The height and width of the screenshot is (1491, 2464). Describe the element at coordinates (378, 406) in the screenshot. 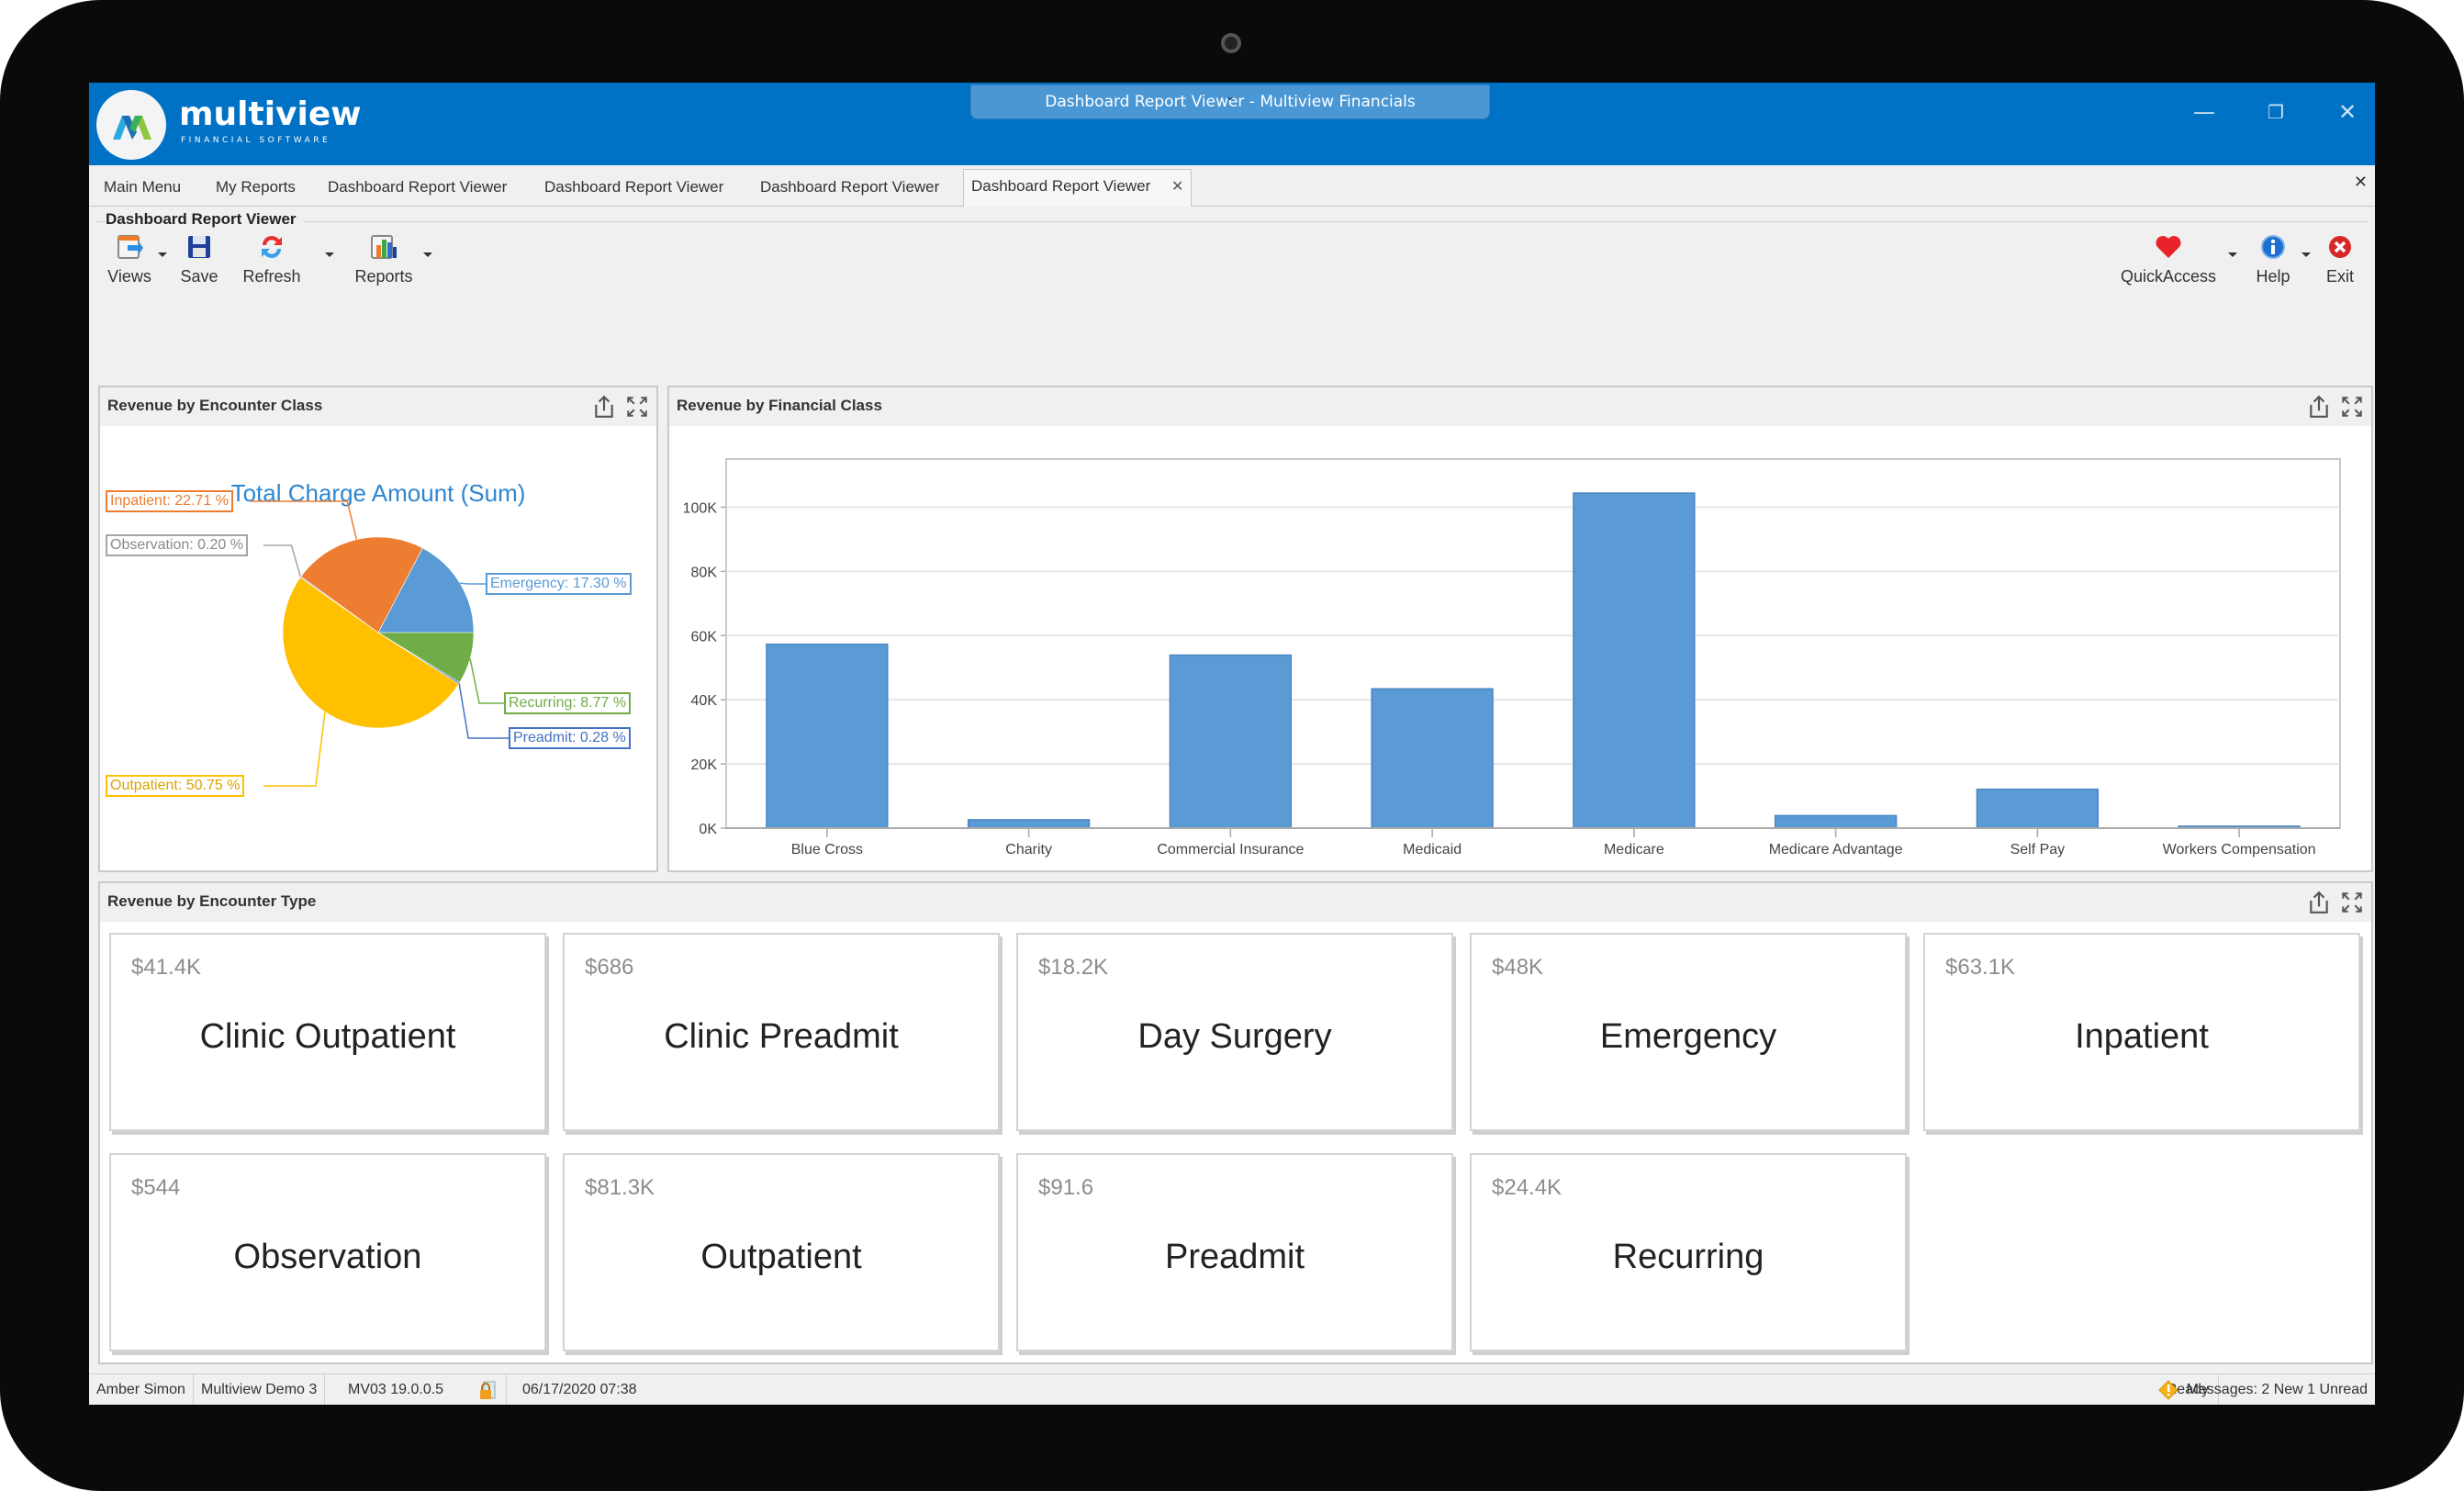

I see `panel-header: Revenue by Encounter Class` at that location.